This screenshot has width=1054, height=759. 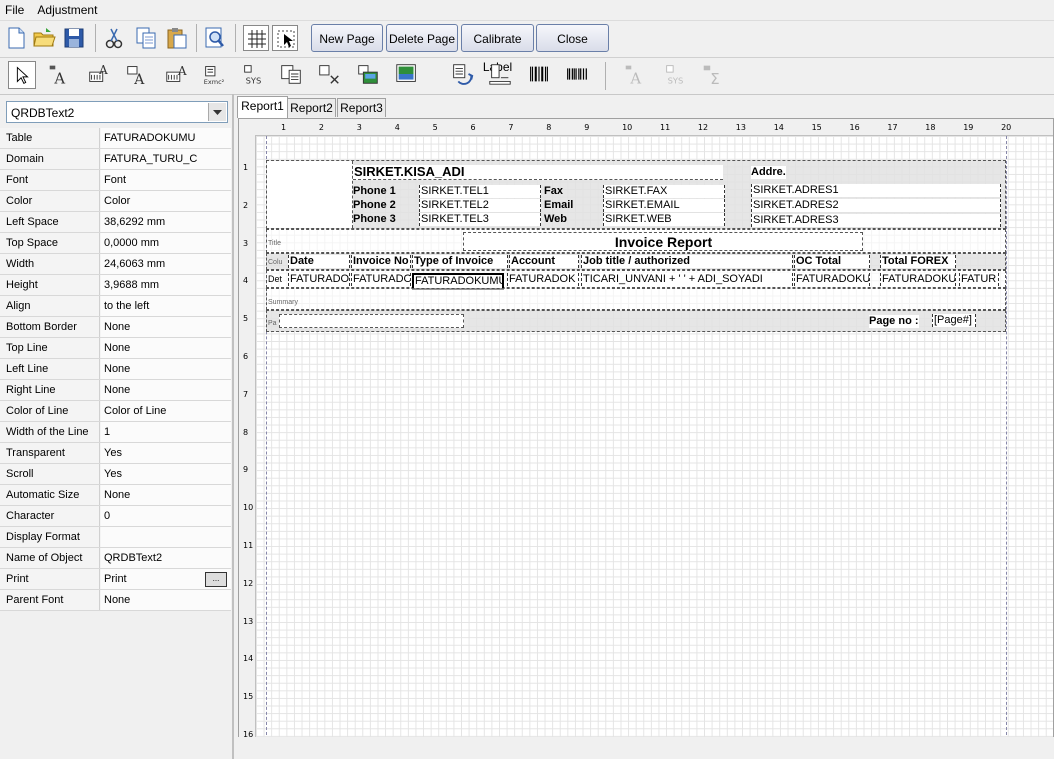 What do you see at coordinates (115, 495) in the screenshot?
I see `property-row: Automatic Size None` at bounding box center [115, 495].